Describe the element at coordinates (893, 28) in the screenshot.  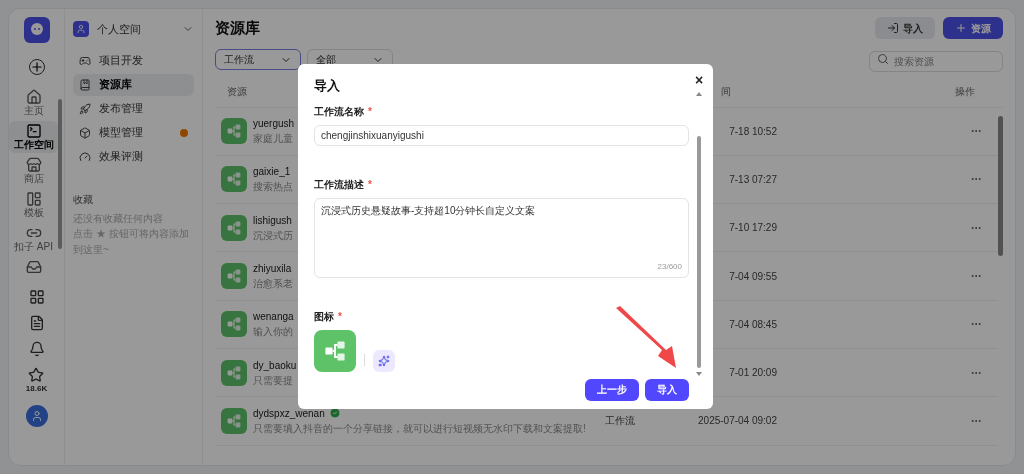
I see `import-icon` at that location.